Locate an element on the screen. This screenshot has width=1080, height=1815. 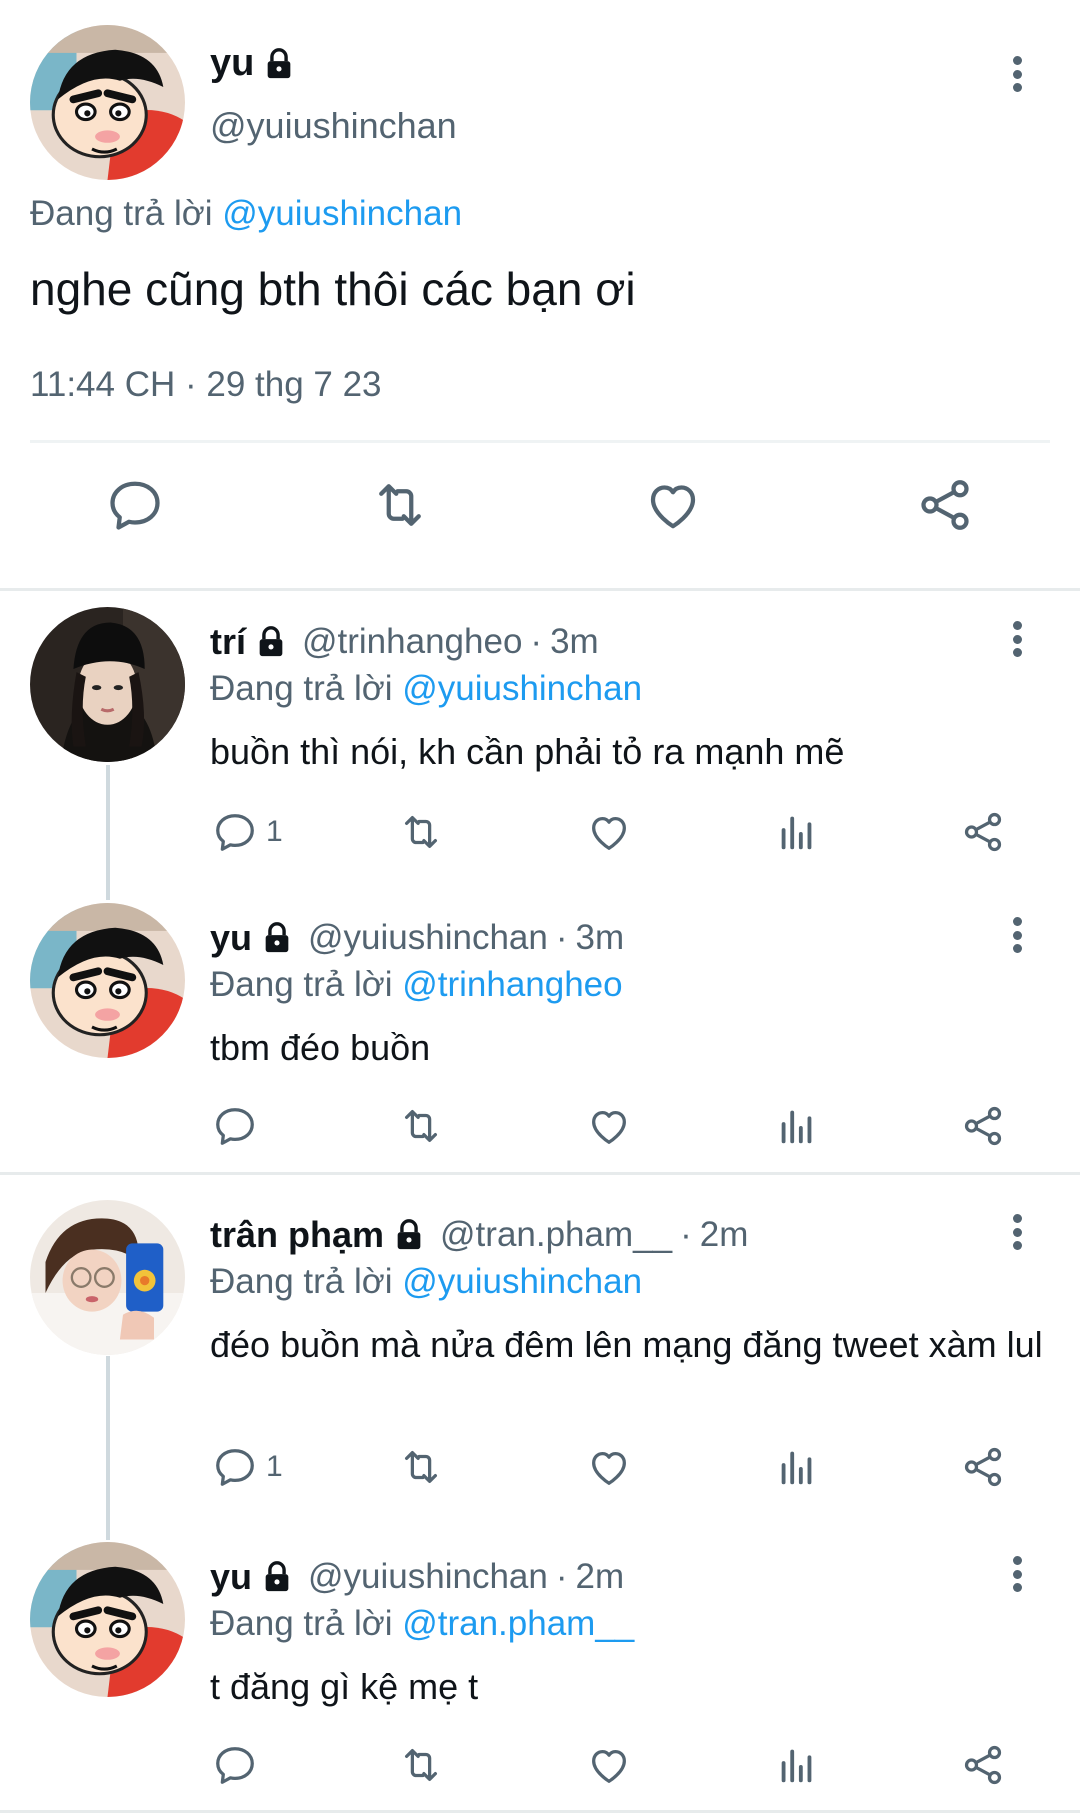
tweet-text: nghe cũng bth thôi các bạn ơi is located at coordinates (333, 289).